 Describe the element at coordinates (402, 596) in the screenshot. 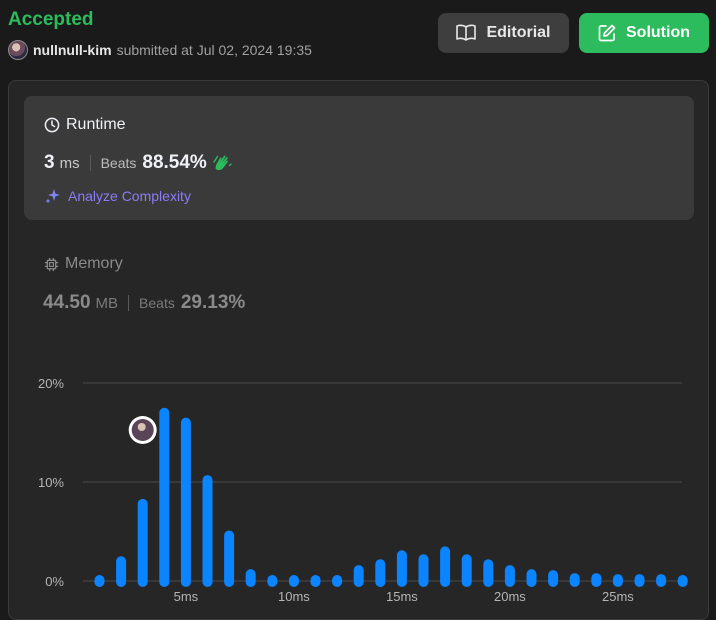

I see `x-tick-label: 15ms` at that location.